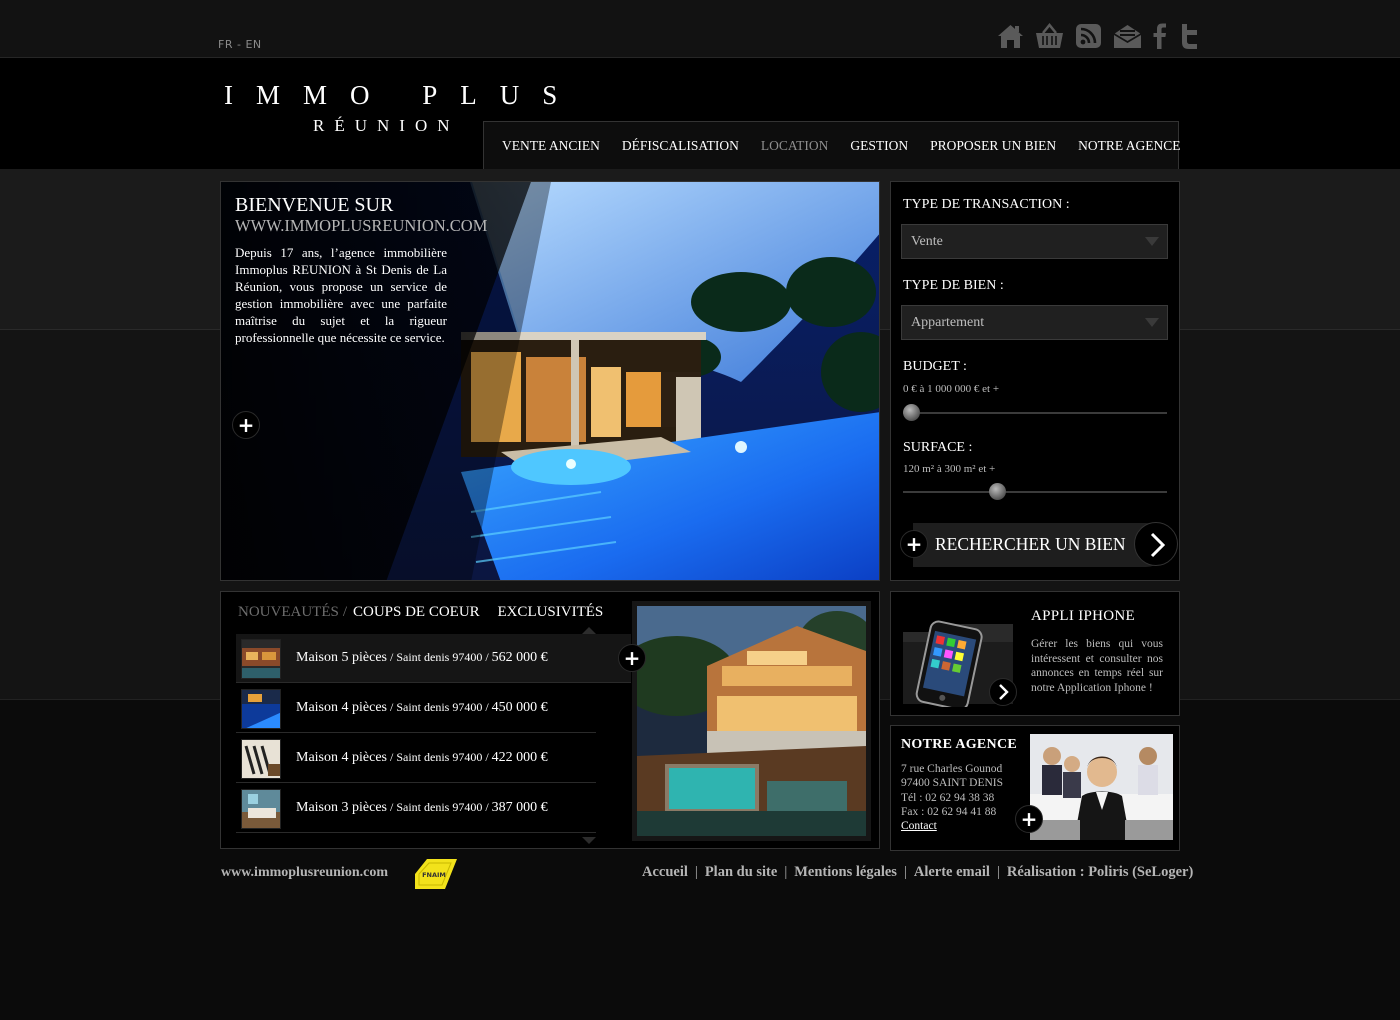 Image resolution: width=1400 pixels, height=1020 pixels. What do you see at coordinates (879, 146) in the screenshot?
I see `nav-gestion: GESTION` at bounding box center [879, 146].